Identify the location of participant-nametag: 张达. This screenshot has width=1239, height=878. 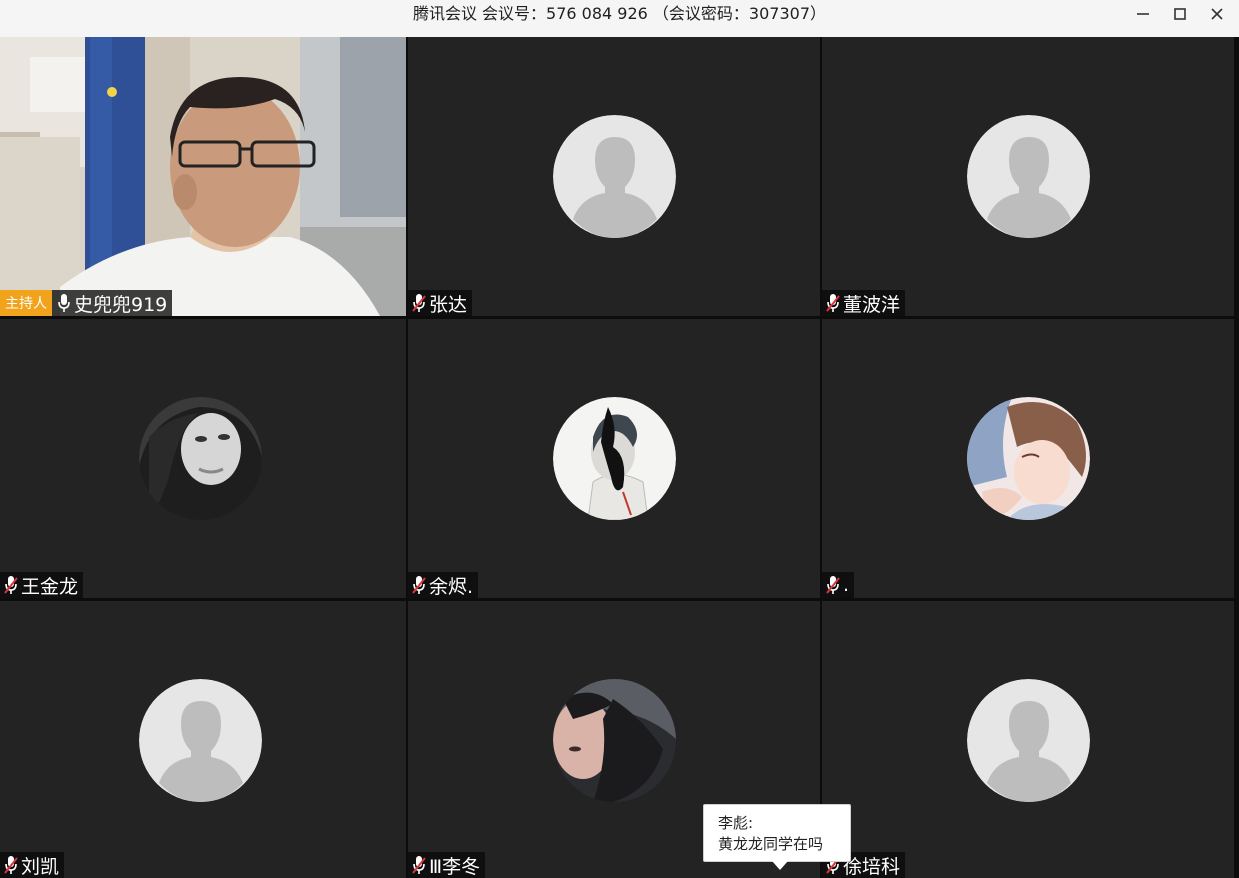
(440, 303).